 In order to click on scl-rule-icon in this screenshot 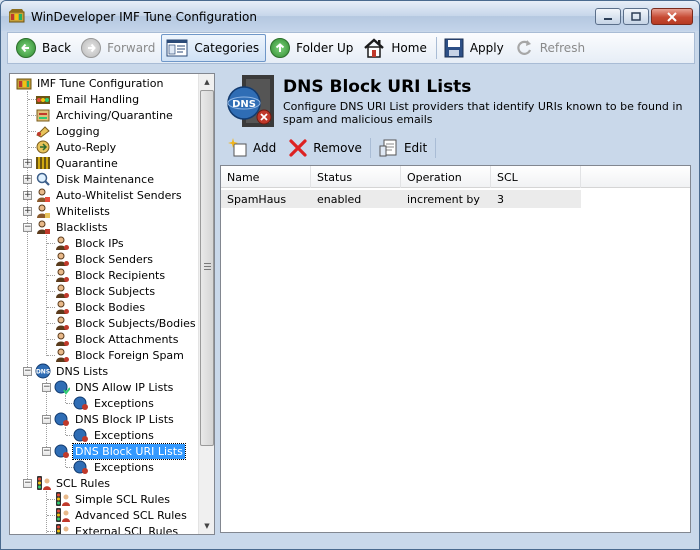, I will do `click(63, 499)`.